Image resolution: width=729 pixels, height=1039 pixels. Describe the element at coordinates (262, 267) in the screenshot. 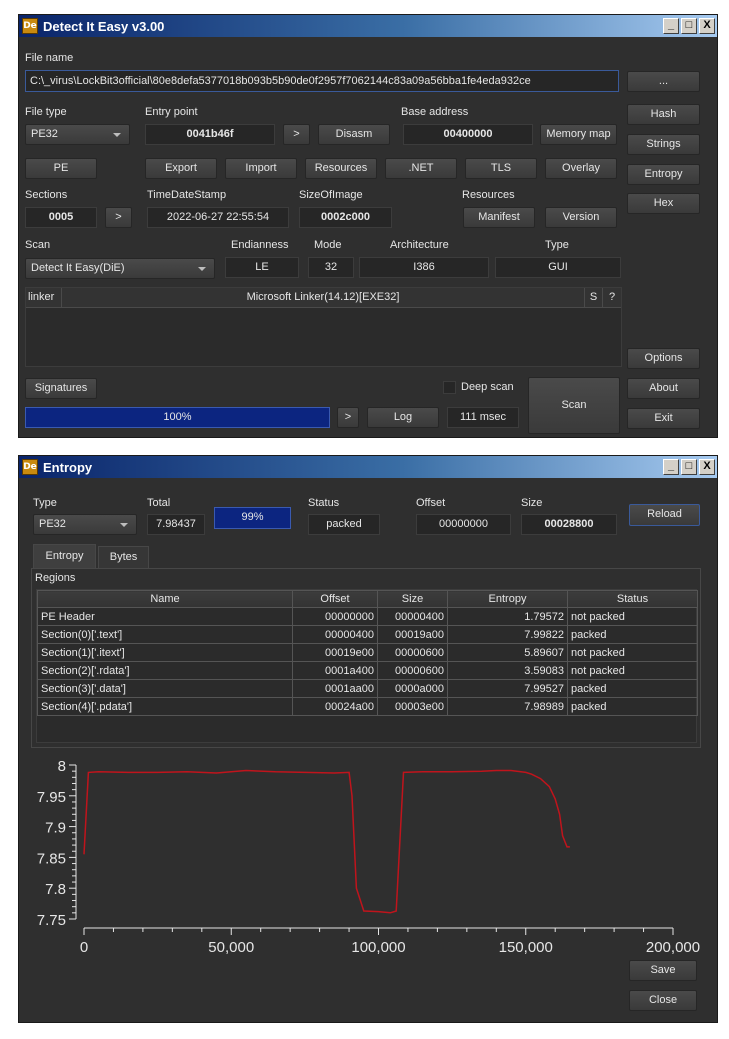

I see `endianness-value: LE` at that location.